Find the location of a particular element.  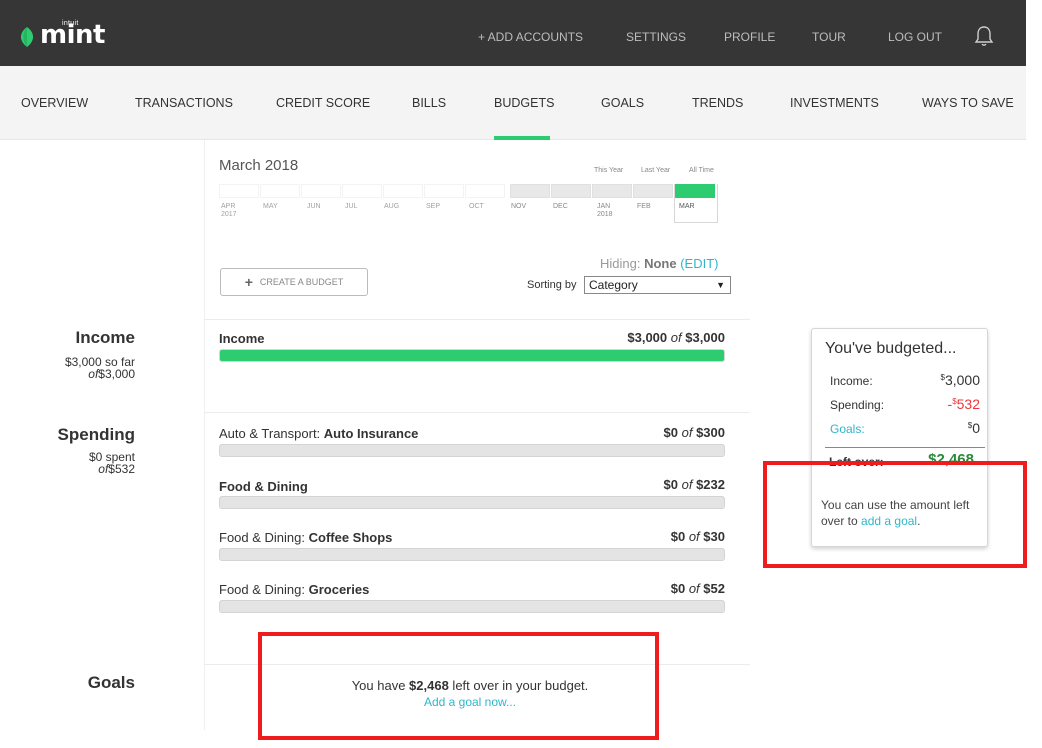

nav-investments: INVESTMENTS is located at coordinates (834, 103).